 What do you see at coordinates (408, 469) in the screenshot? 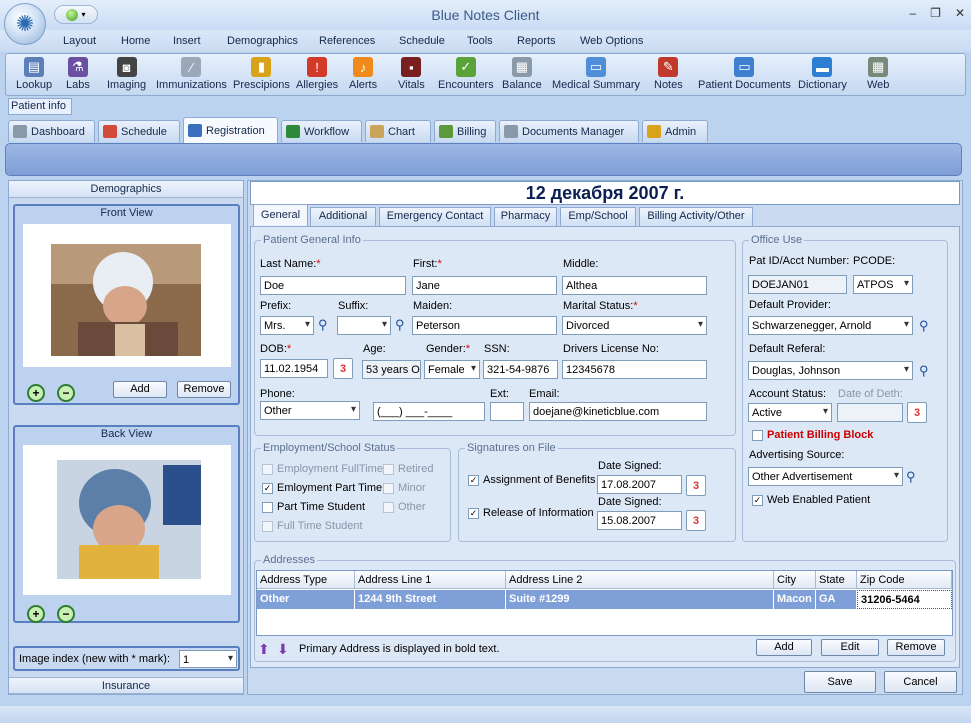
I see `retired-checkbox: Retired` at bounding box center [408, 469].